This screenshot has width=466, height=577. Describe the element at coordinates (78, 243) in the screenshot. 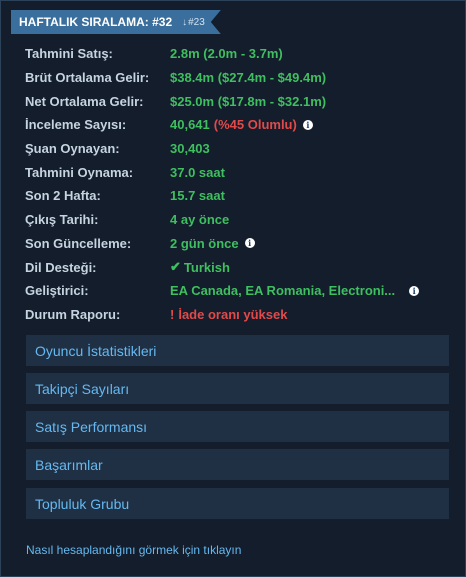

I see `stat-label: Son Güncelleme:` at that location.